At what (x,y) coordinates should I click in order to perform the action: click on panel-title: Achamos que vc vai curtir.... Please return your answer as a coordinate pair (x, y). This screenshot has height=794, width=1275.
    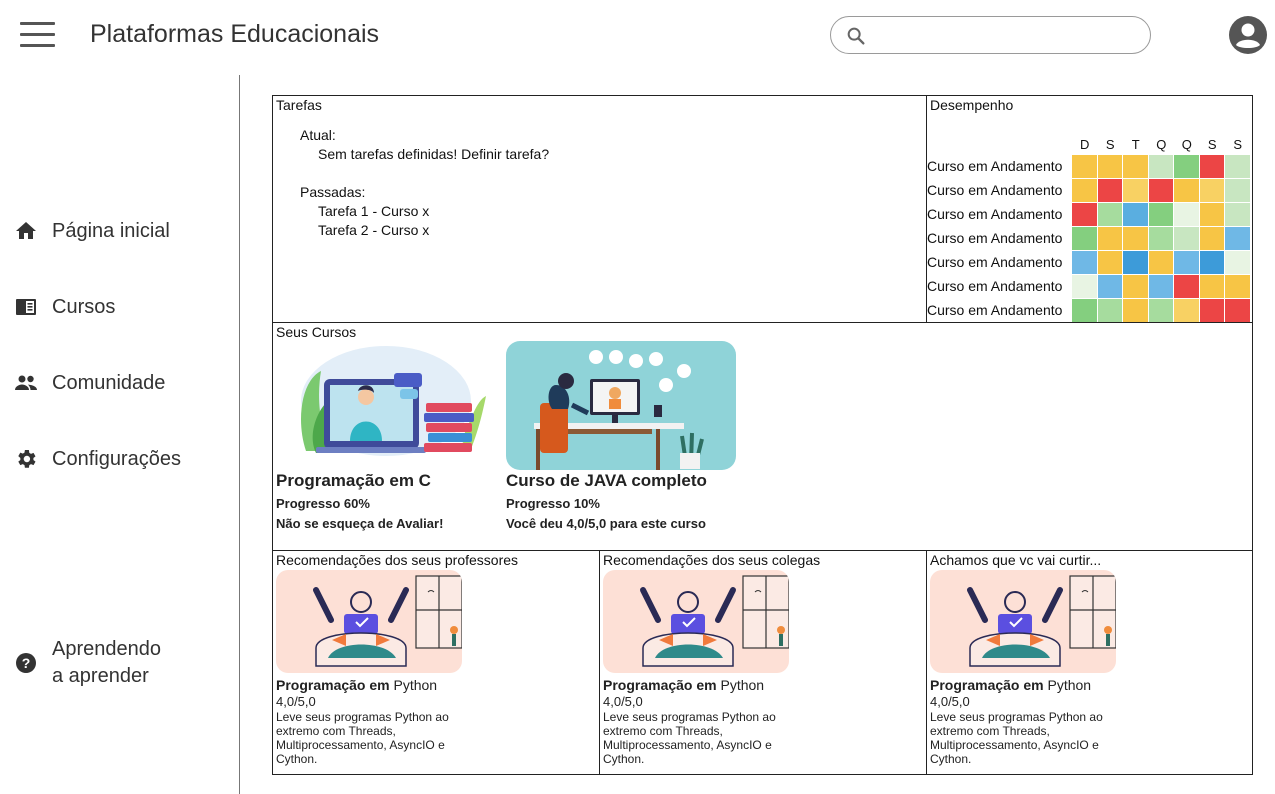
    Looking at the image, I should click on (1016, 560).